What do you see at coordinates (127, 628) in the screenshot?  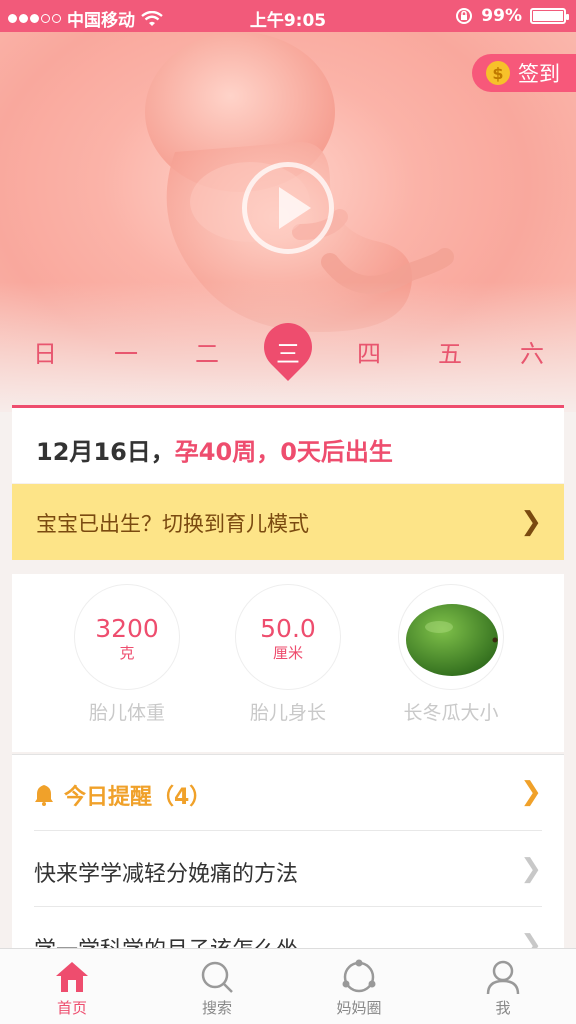 I see `weight-value: 3200` at bounding box center [127, 628].